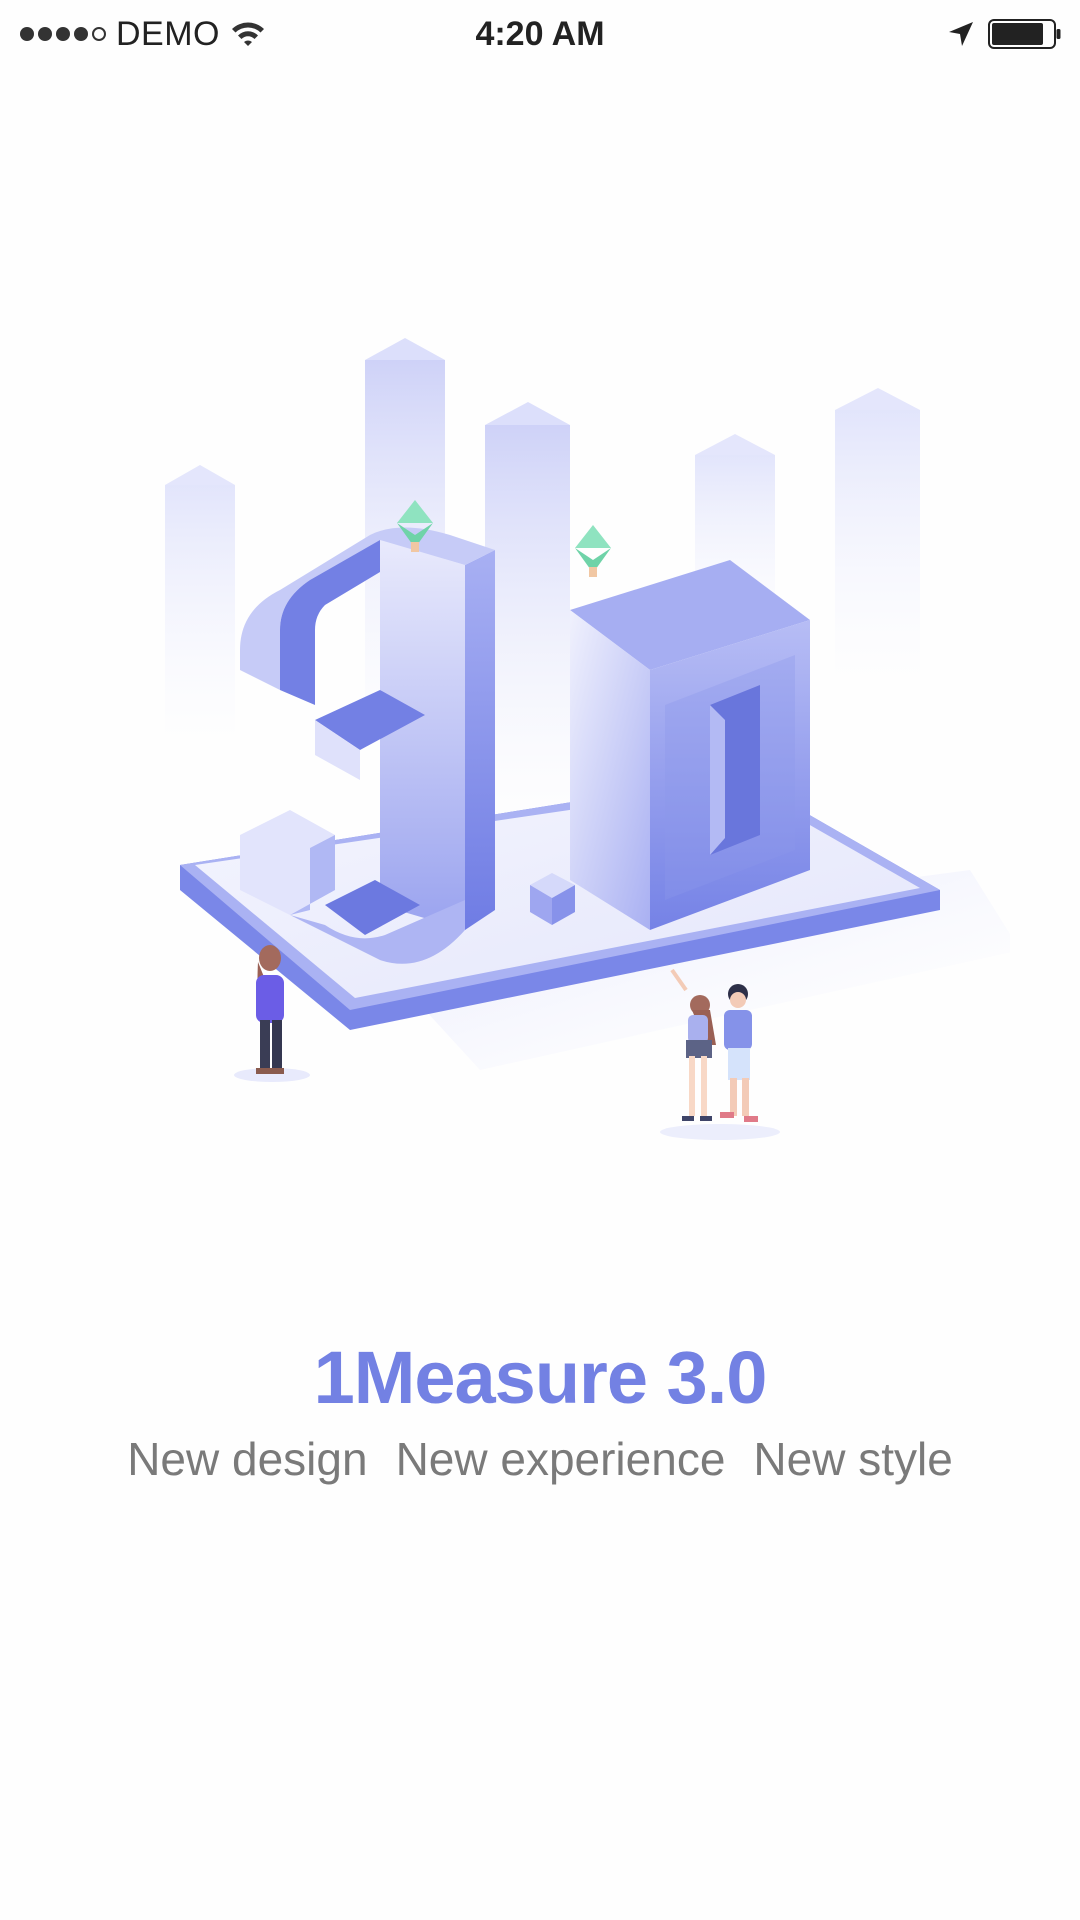  Describe the element at coordinates (560, 1459) in the screenshot. I see `tagline-experience: New experience` at that location.